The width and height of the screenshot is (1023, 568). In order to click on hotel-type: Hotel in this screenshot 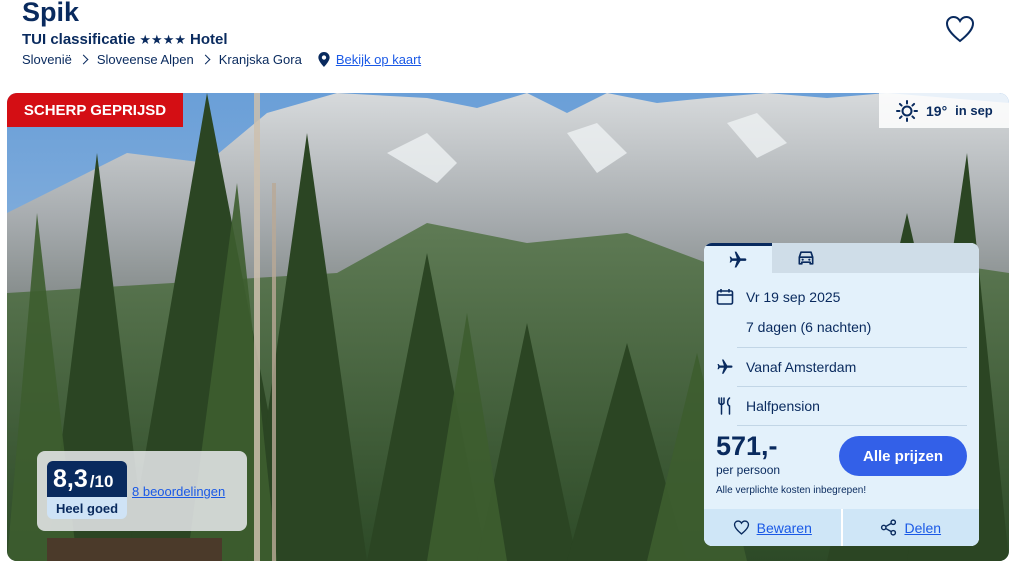, I will do `click(209, 39)`.